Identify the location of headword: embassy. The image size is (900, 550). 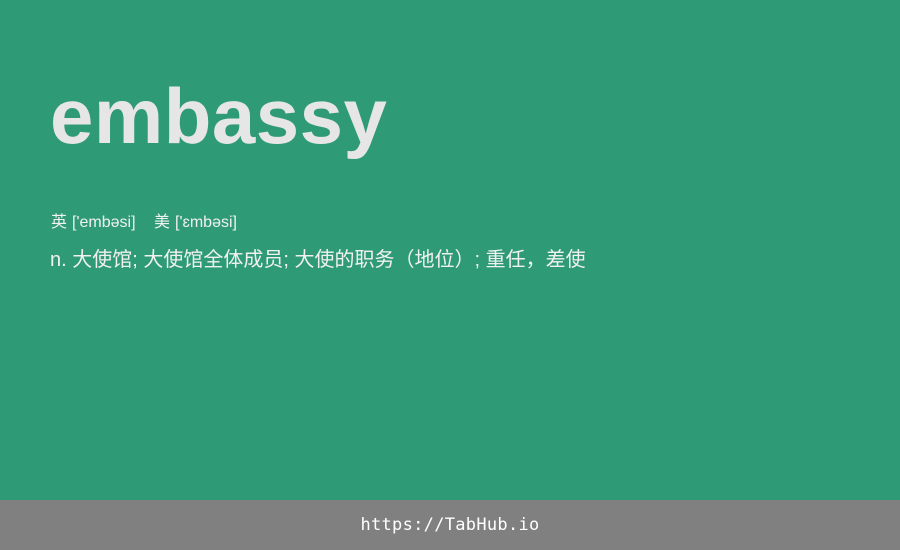
(219, 116).